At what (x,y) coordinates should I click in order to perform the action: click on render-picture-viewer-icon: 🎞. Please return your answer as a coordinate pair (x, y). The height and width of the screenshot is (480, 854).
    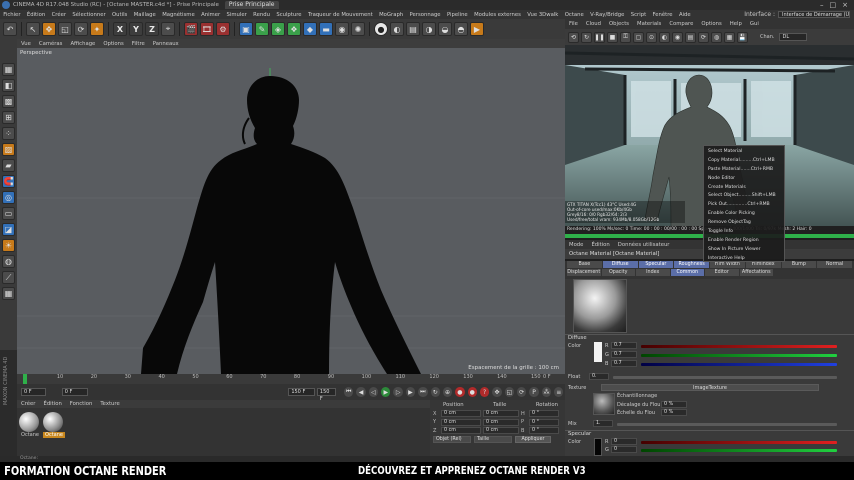
    Looking at the image, I should click on (207, 29).